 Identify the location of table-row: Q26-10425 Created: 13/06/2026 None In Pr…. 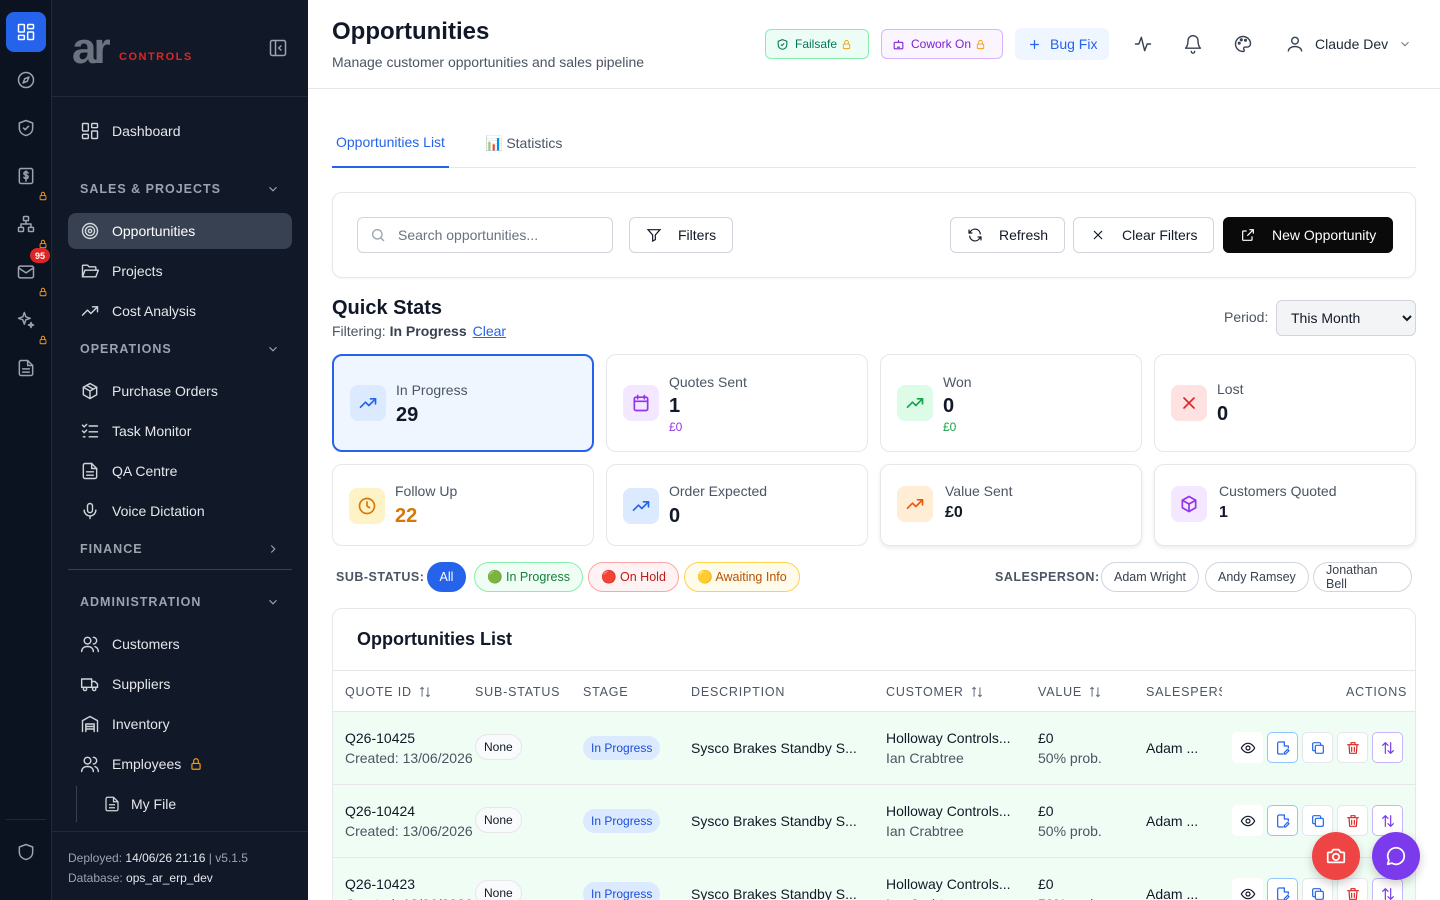
(874, 748).